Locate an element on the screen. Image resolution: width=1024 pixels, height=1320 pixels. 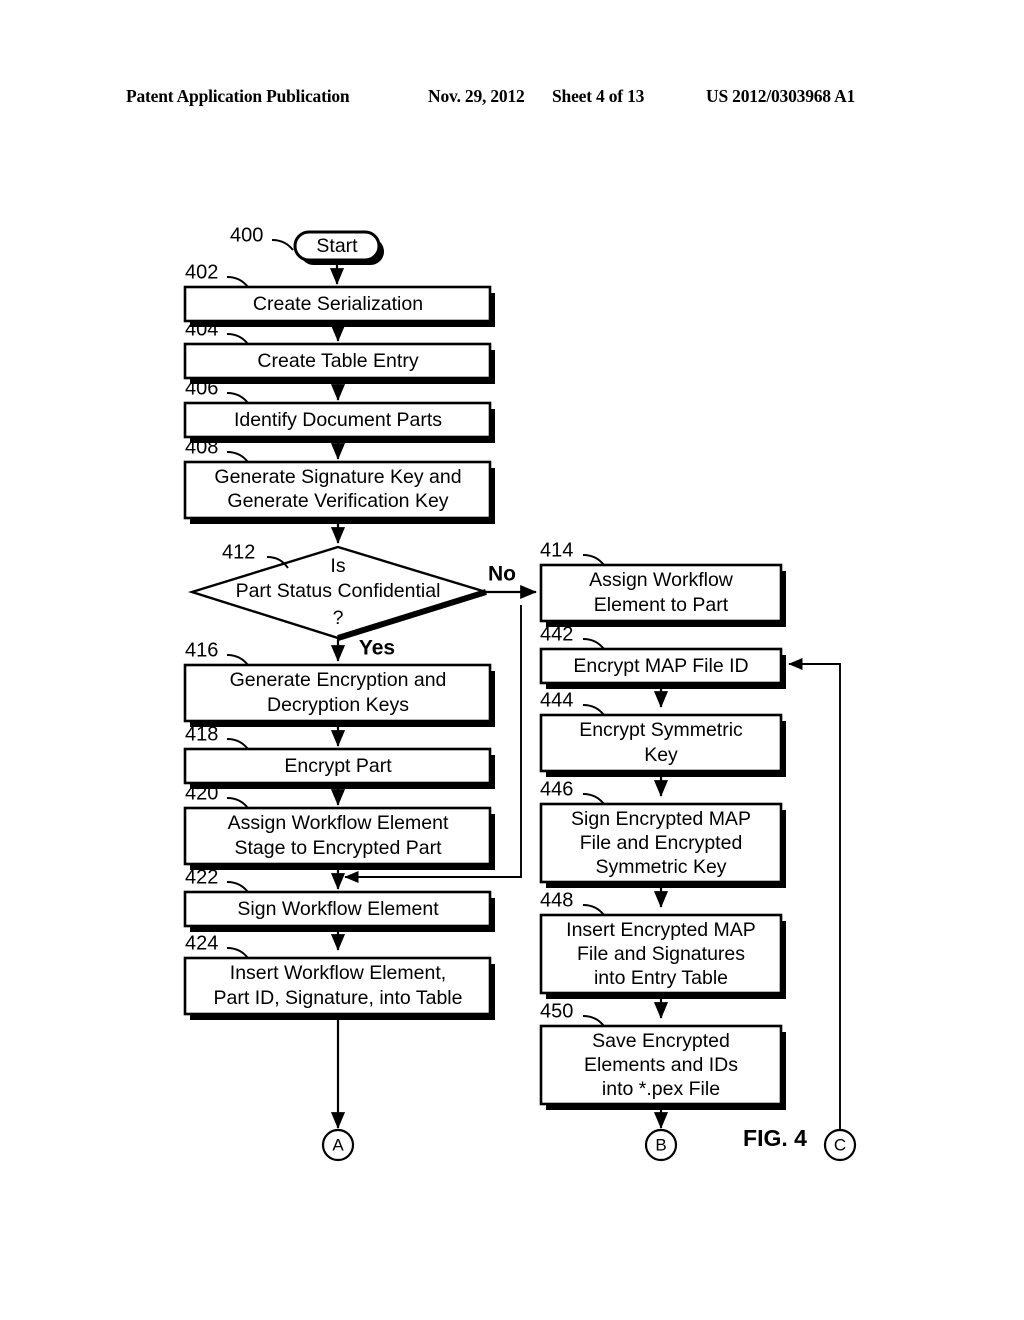
ref-448: 448 is located at coordinates (572, 902).